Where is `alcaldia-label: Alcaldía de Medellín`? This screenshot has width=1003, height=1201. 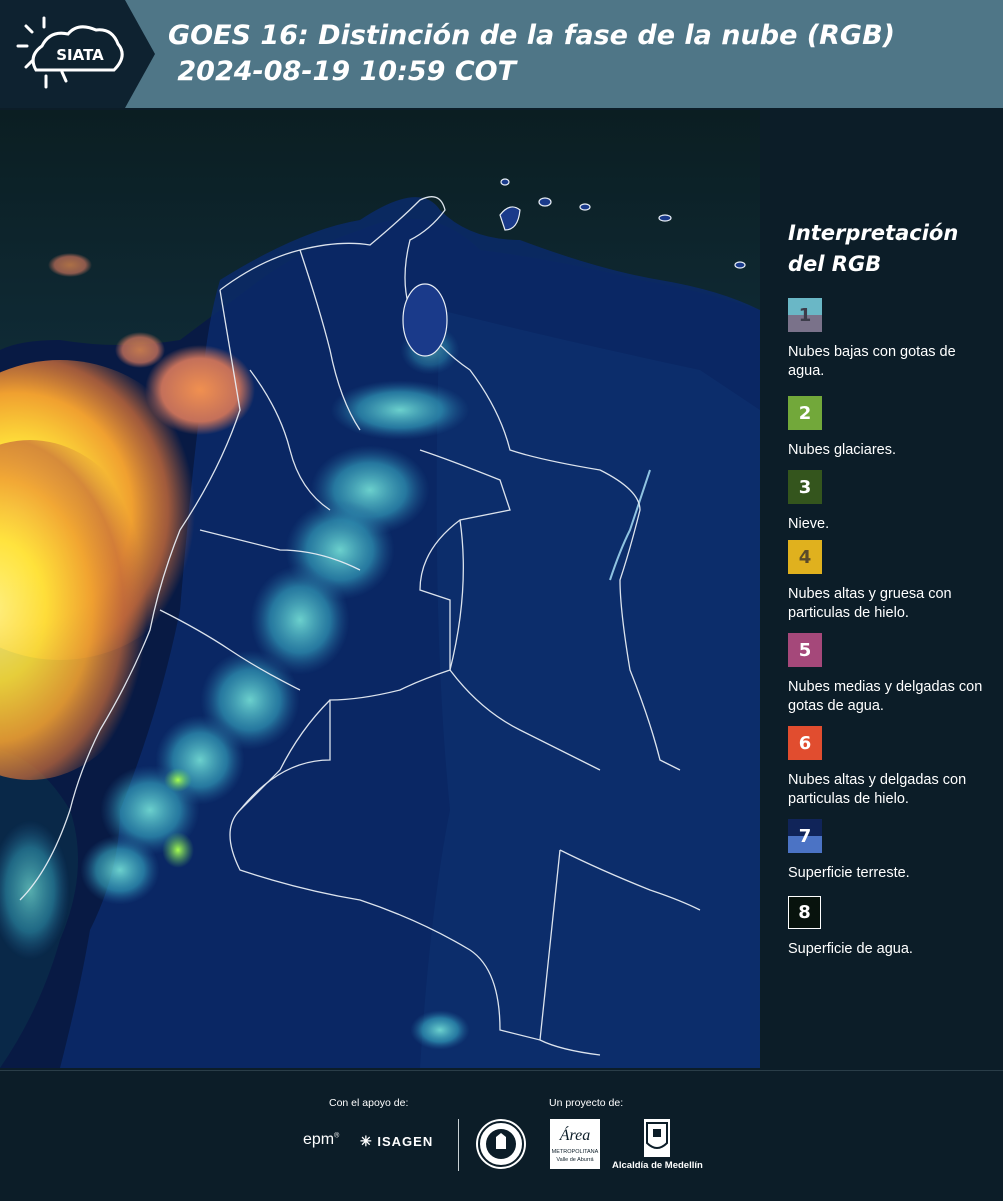 alcaldia-label: Alcaldía de Medellín is located at coordinates (657, 1165).